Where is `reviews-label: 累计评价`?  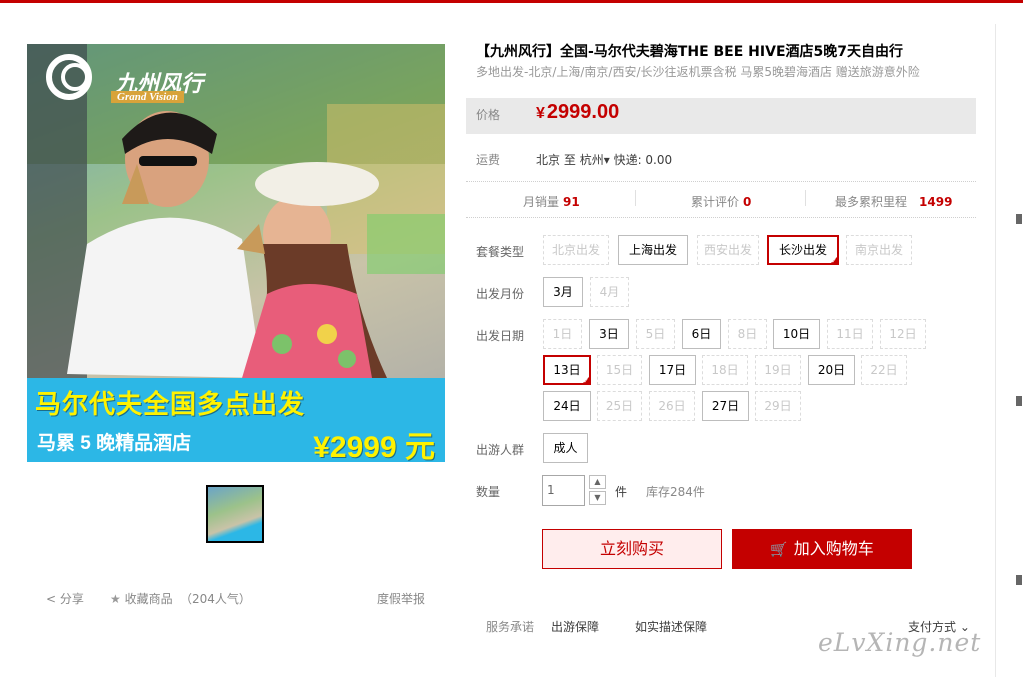
reviews-label: 累计评价 is located at coordinates (715, 202).